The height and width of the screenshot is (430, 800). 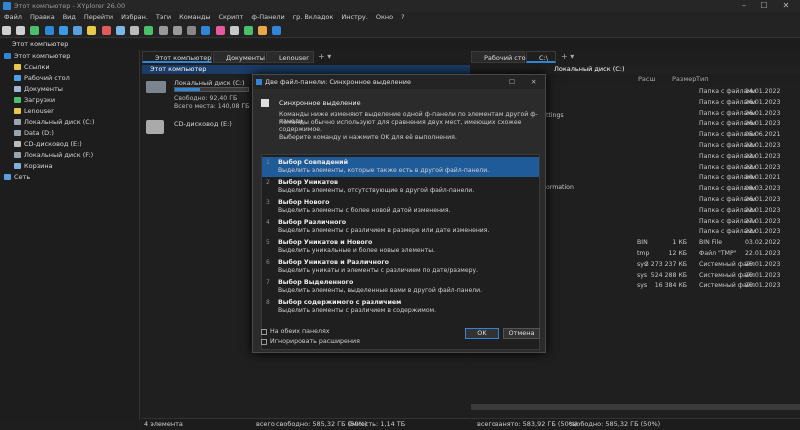 What do you see at coordinates (48, 144) in the screenshot?
I see `tree-item: CD-дисковод (E:)` at bounding box center [48, 144].